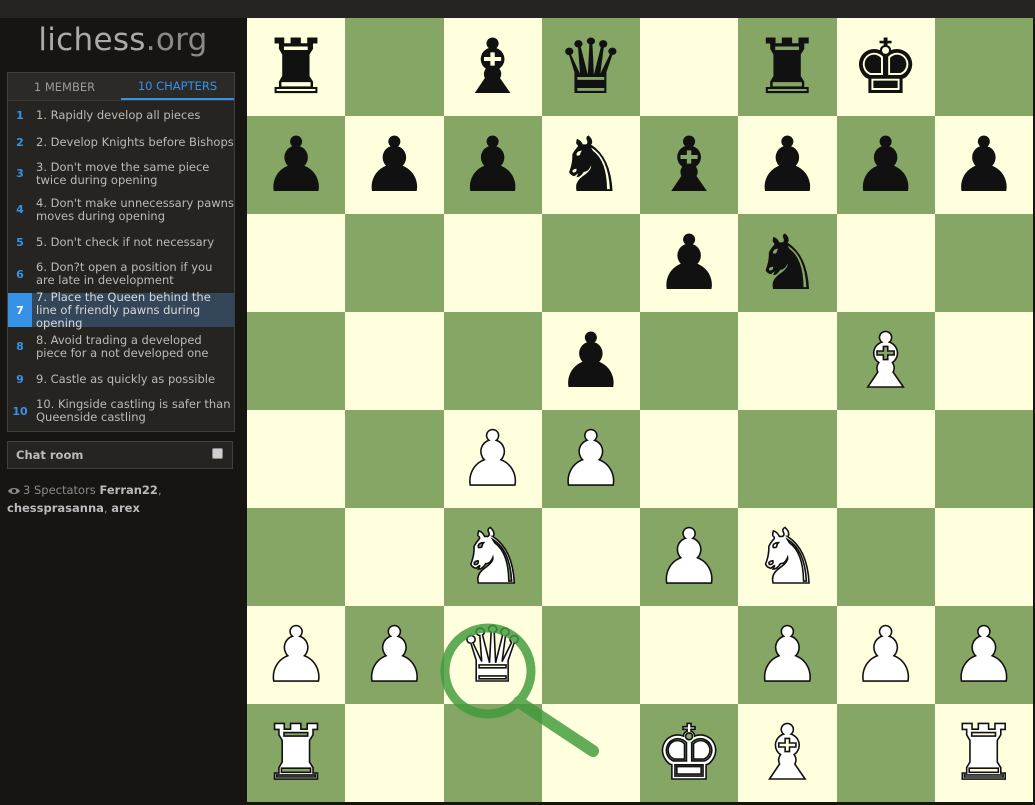 This screenshot has height=805, width=1035. What do you see at coordinates (787, 655) in the screenshot?
I see `square-f2: ♟` at bounding box center [787, 655].